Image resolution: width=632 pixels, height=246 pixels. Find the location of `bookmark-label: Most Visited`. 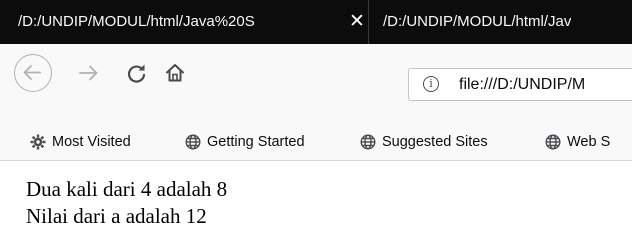

bookmark-label: Most Visited is located at coordinates (91, 142).